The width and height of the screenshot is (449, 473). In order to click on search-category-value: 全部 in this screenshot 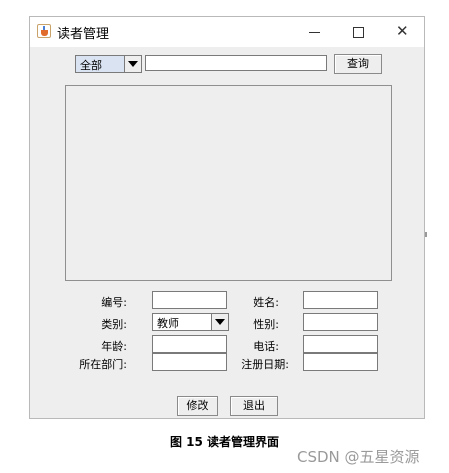, I will do `click(91, 65)`.